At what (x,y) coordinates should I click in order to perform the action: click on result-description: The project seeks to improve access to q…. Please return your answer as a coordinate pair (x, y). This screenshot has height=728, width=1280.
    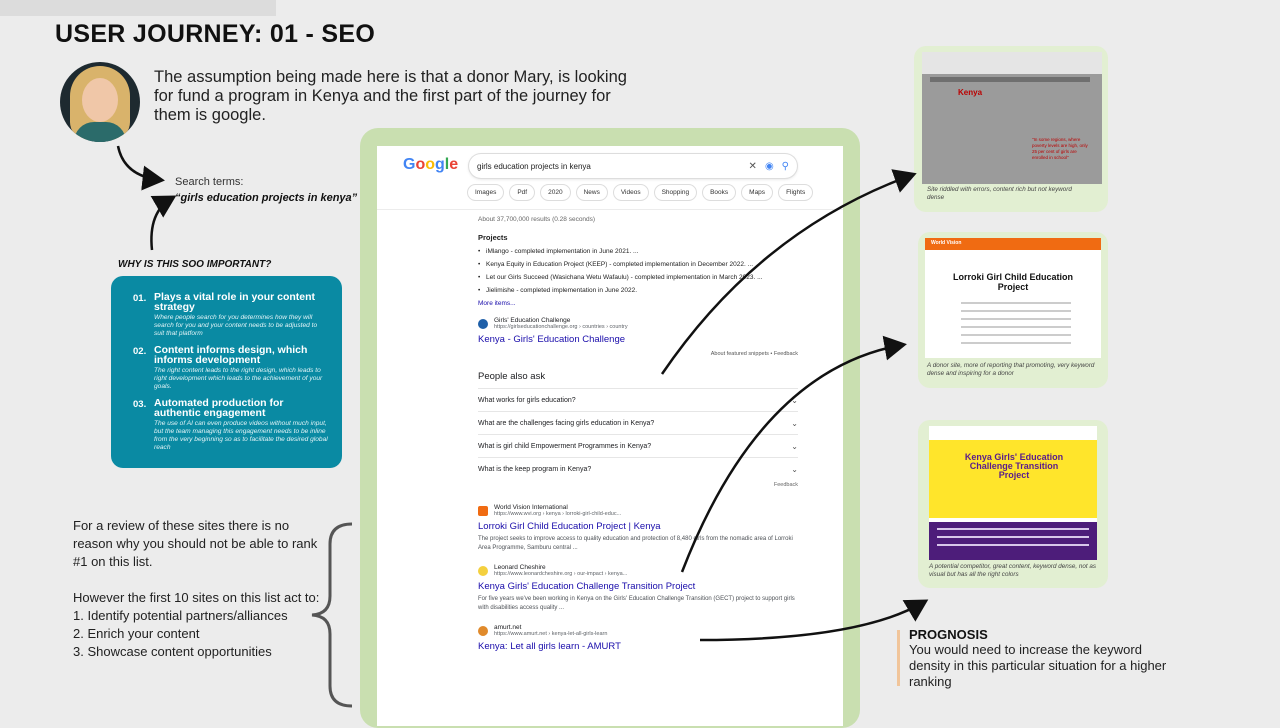
    Looking at the image, I should click on (635, 543).